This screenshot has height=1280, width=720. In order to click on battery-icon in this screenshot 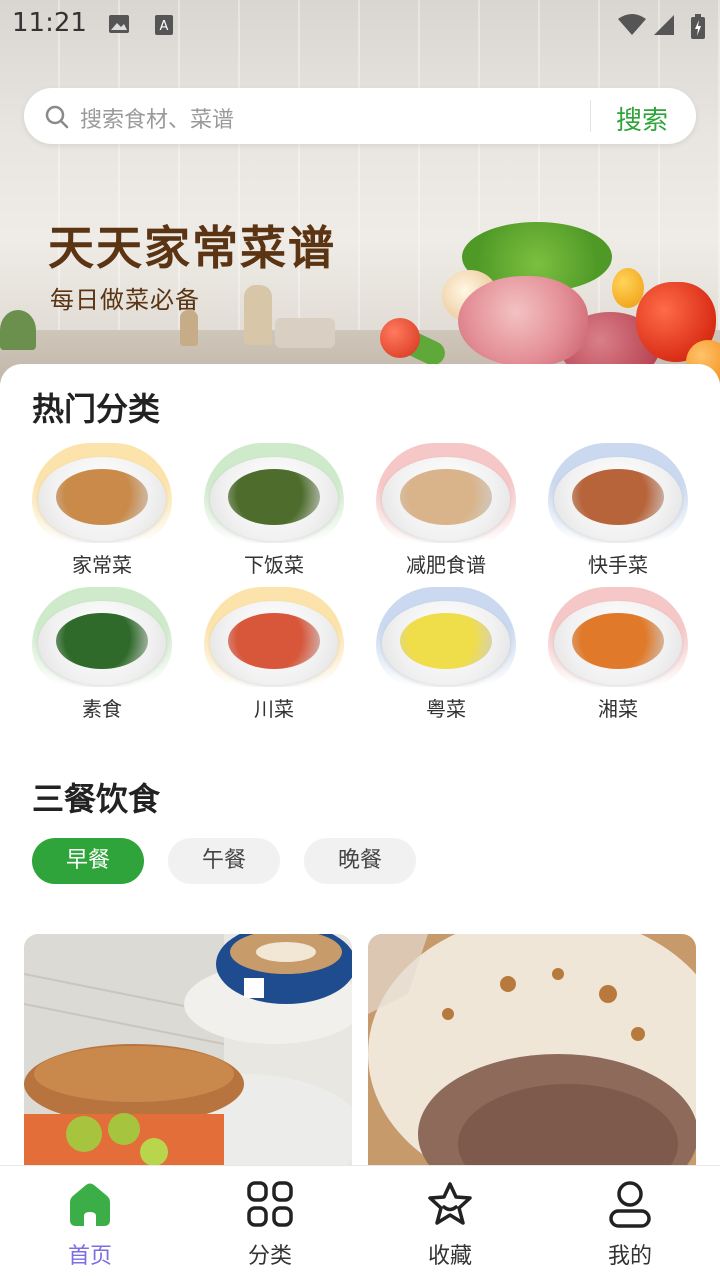, I will do `click(698, 29)`.